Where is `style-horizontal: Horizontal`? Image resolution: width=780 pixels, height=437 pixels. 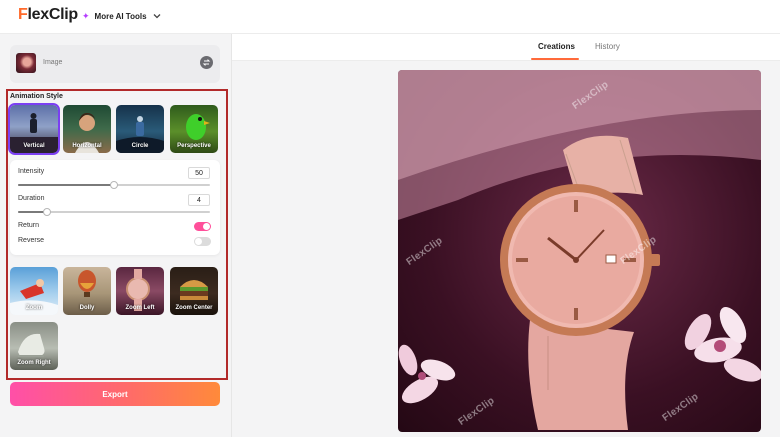
style-horizontal: Horizontal is located at coordinates (87, 129).